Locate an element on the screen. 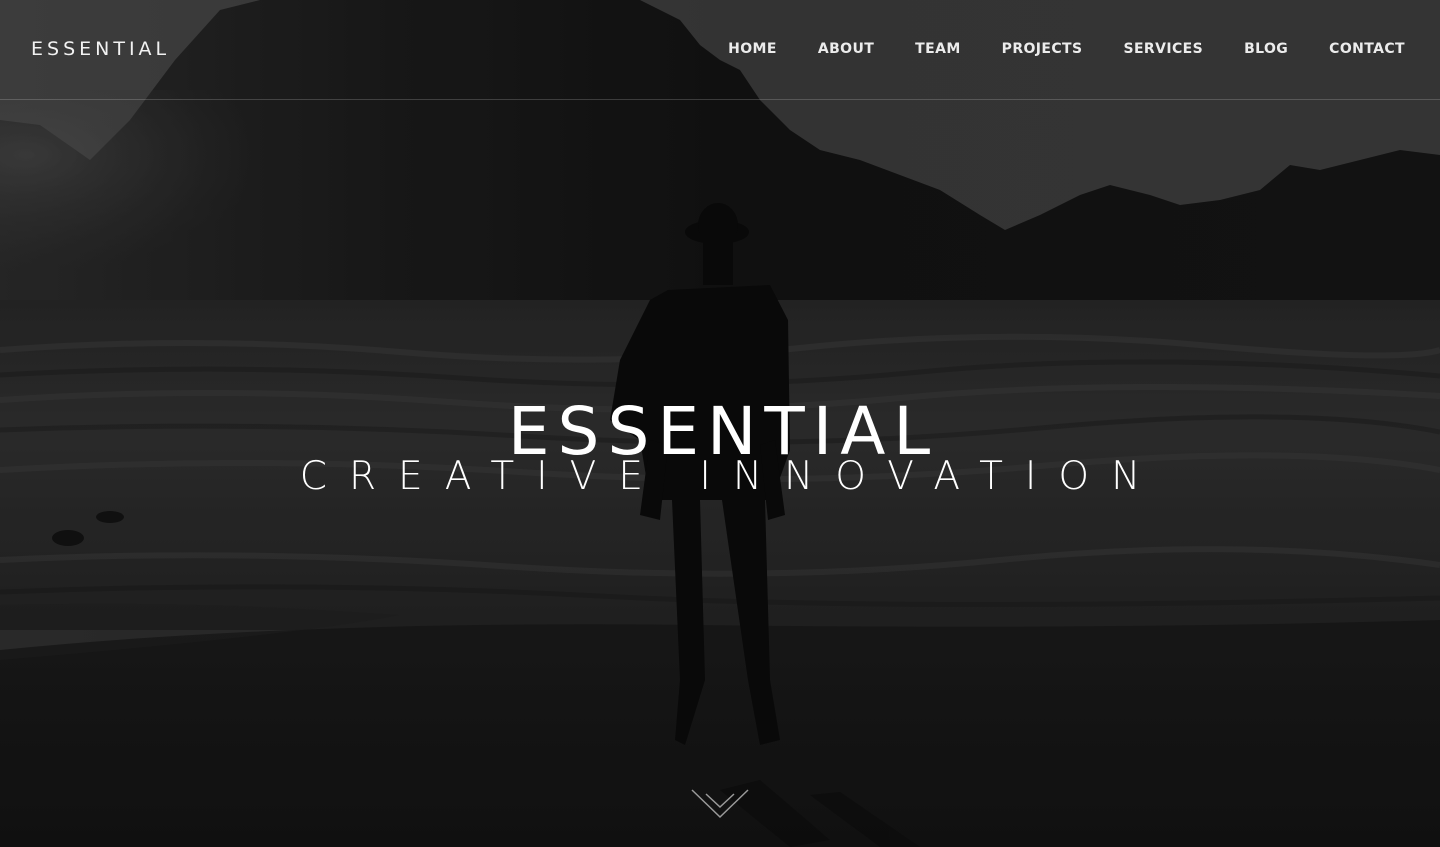 The height and width of the screenshot is (847, 1440). nav-item-home: HOME is located at coordinates (752, 49).